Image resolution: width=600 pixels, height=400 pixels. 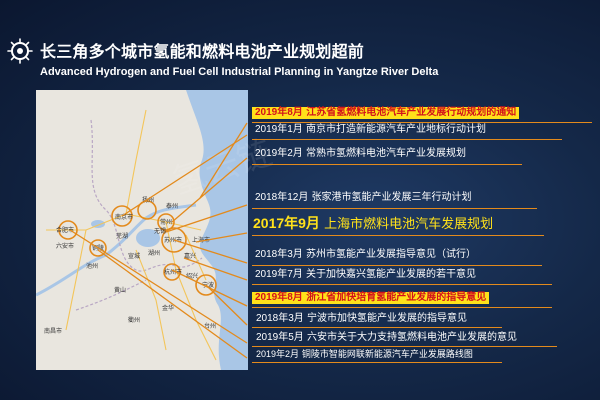 I want to click on policy-year: 2019年5月, so click(x=280, y=337).